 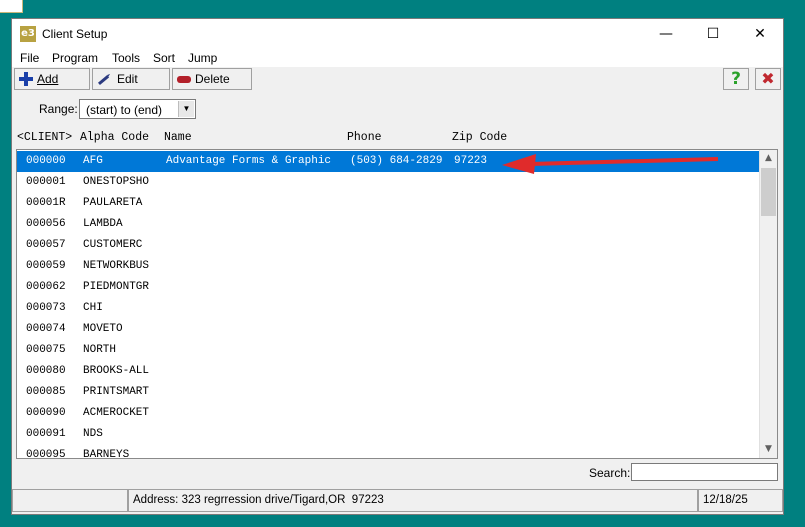 I want to click on eraser-icon, so click(x=184, y=79).